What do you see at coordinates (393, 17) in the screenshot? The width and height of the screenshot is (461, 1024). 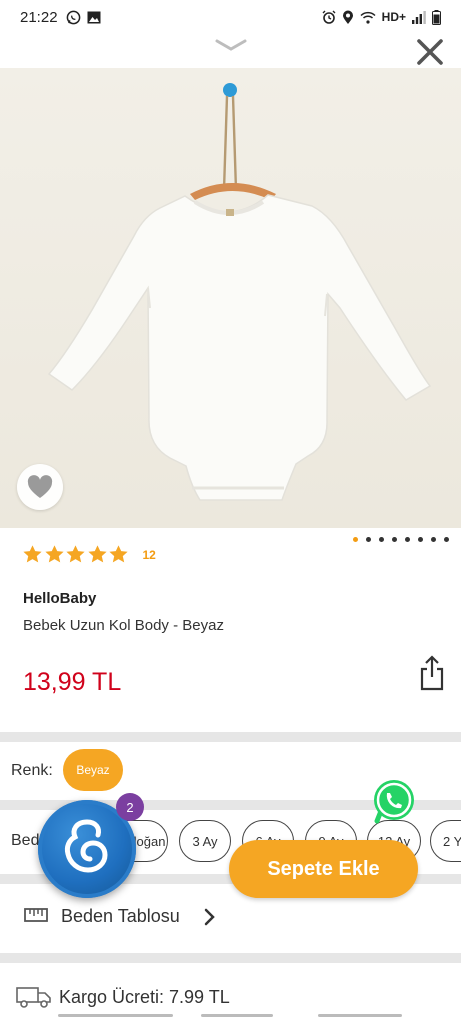 I see `network-type: HD+` at bounding box center [393, 17].